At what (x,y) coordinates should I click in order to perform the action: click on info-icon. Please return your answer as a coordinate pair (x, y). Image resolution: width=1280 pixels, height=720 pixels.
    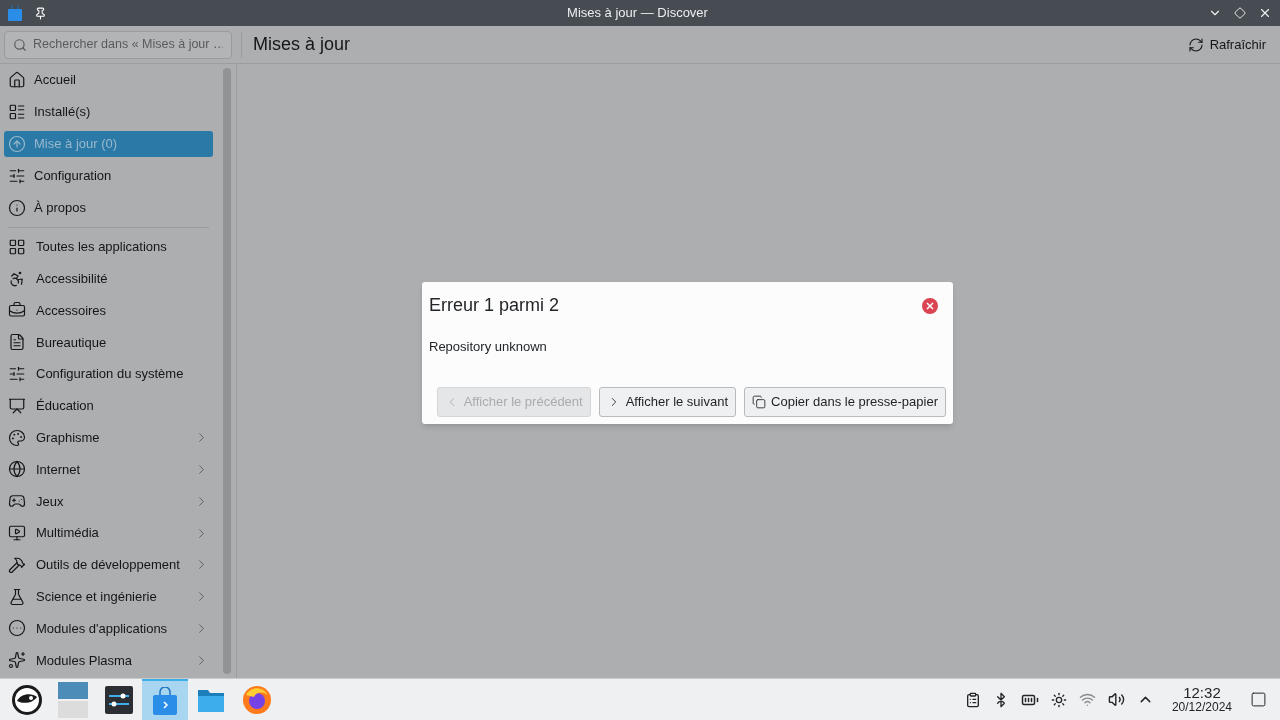
    Looking at the image, I should click on (17, 208).